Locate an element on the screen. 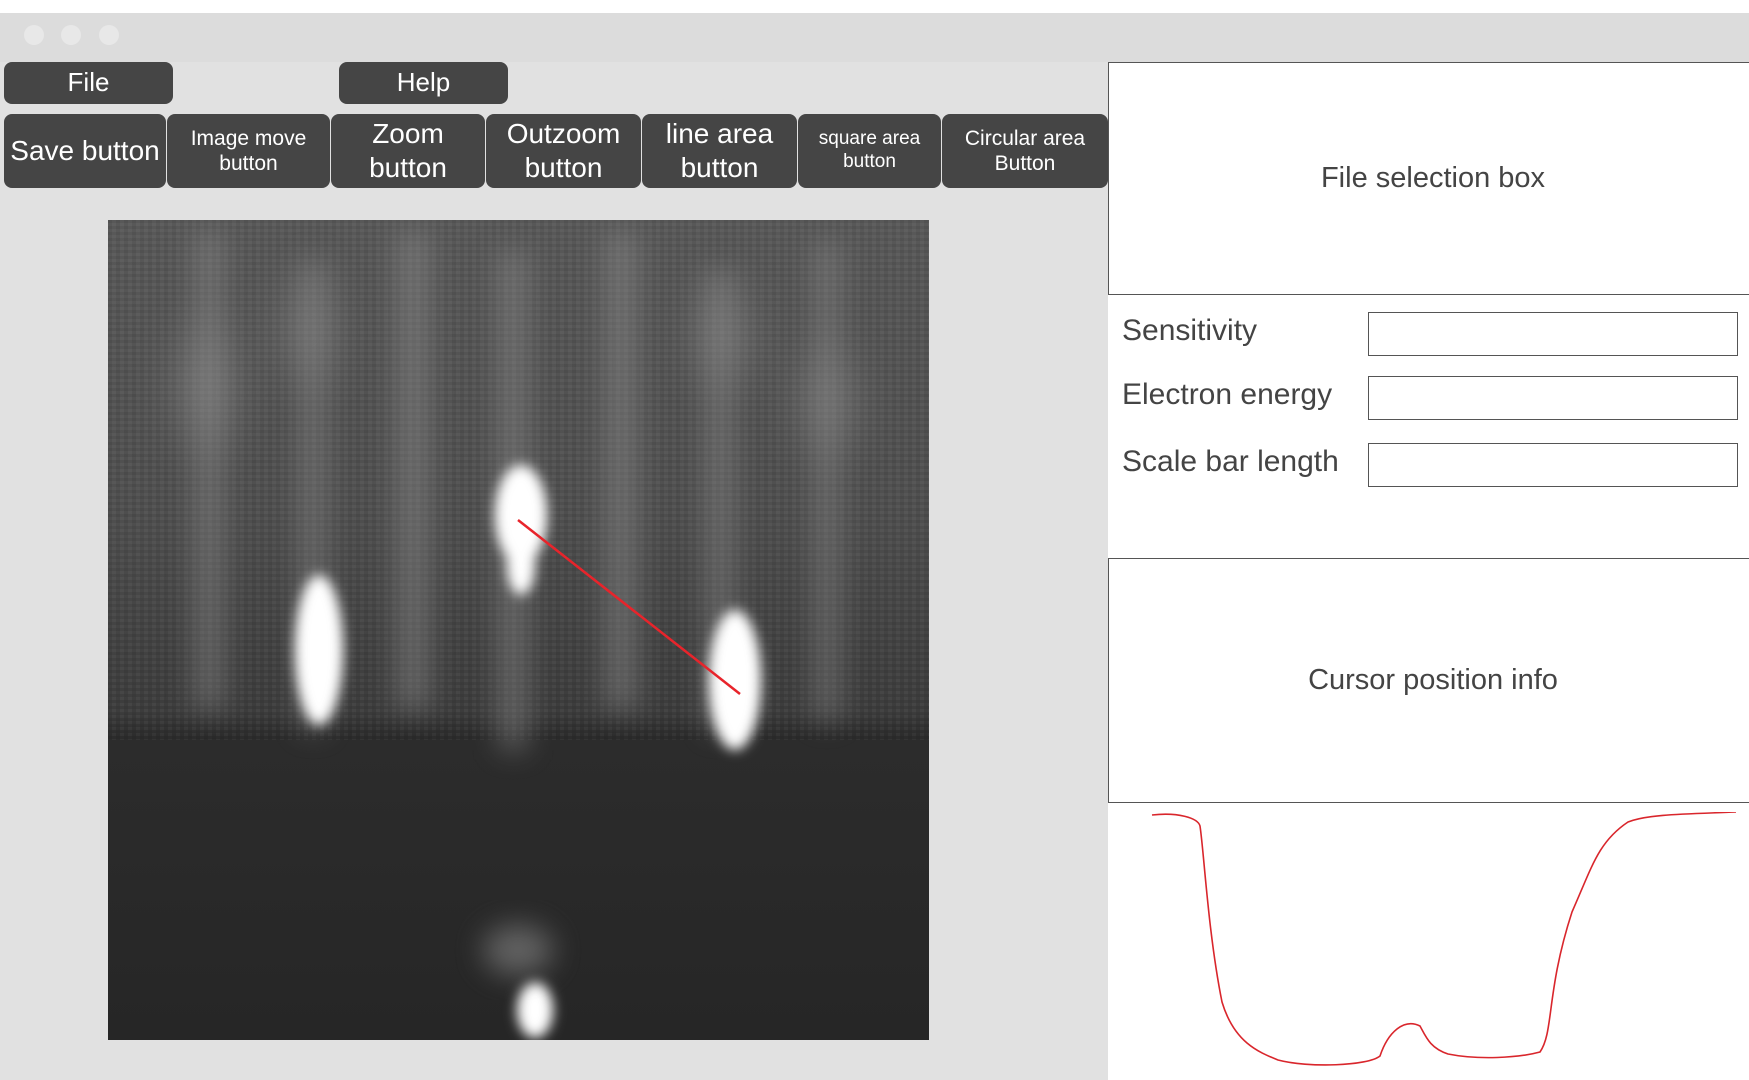 Image resolution: width=1749 pixels, height=1080 pixels. file-selection-label: File selection box is located at coordinates (1433, 178).